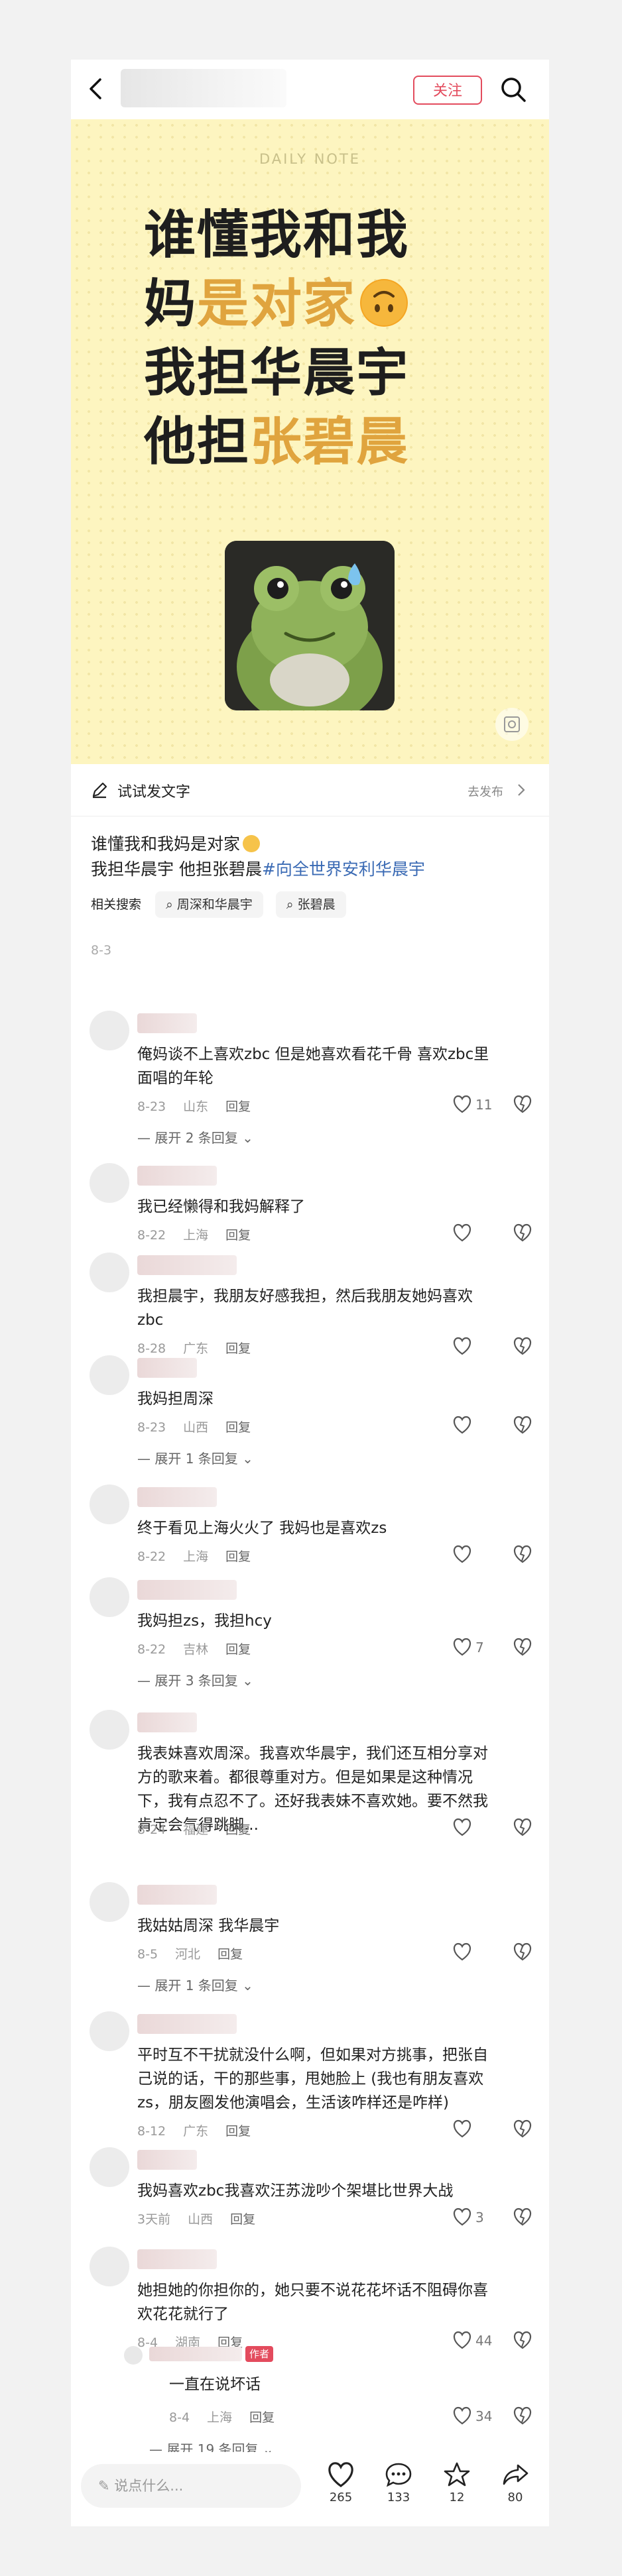 The height and width of the screenshot is (2576, 622). I want to click on comment-button: 133, so click(401, 2482).